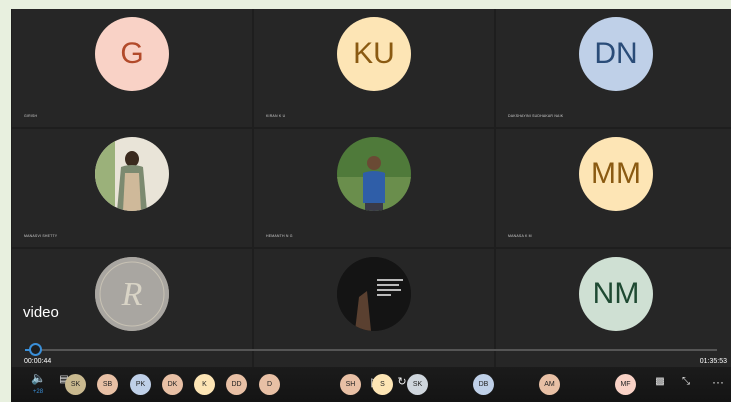 The height and width of the screenshot is (402, 731). Describe the element at coordinates (520, 236) in the screenshot. I see `participant-name: MANASA K M` at that location.